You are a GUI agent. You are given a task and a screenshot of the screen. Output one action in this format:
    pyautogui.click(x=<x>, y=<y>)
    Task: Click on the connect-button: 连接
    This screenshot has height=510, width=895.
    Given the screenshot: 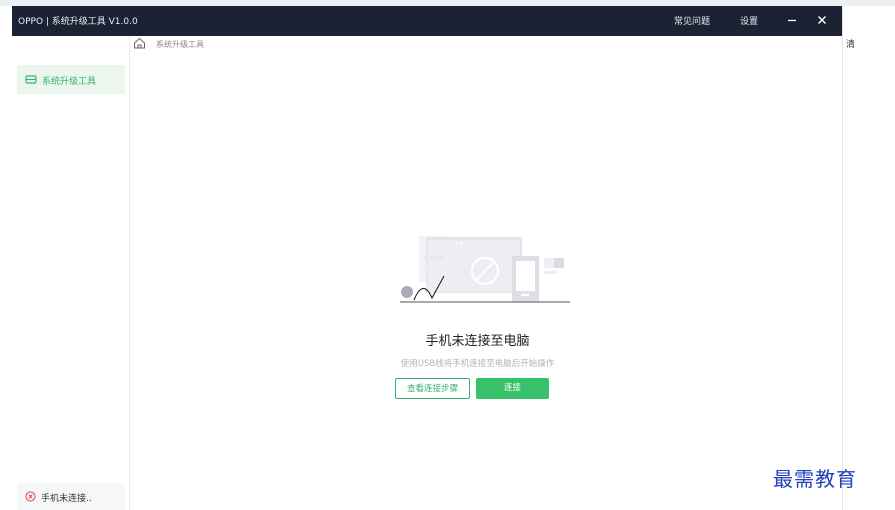 What is the action you would take?
    pyautogui.click(x=512, y=388)
    